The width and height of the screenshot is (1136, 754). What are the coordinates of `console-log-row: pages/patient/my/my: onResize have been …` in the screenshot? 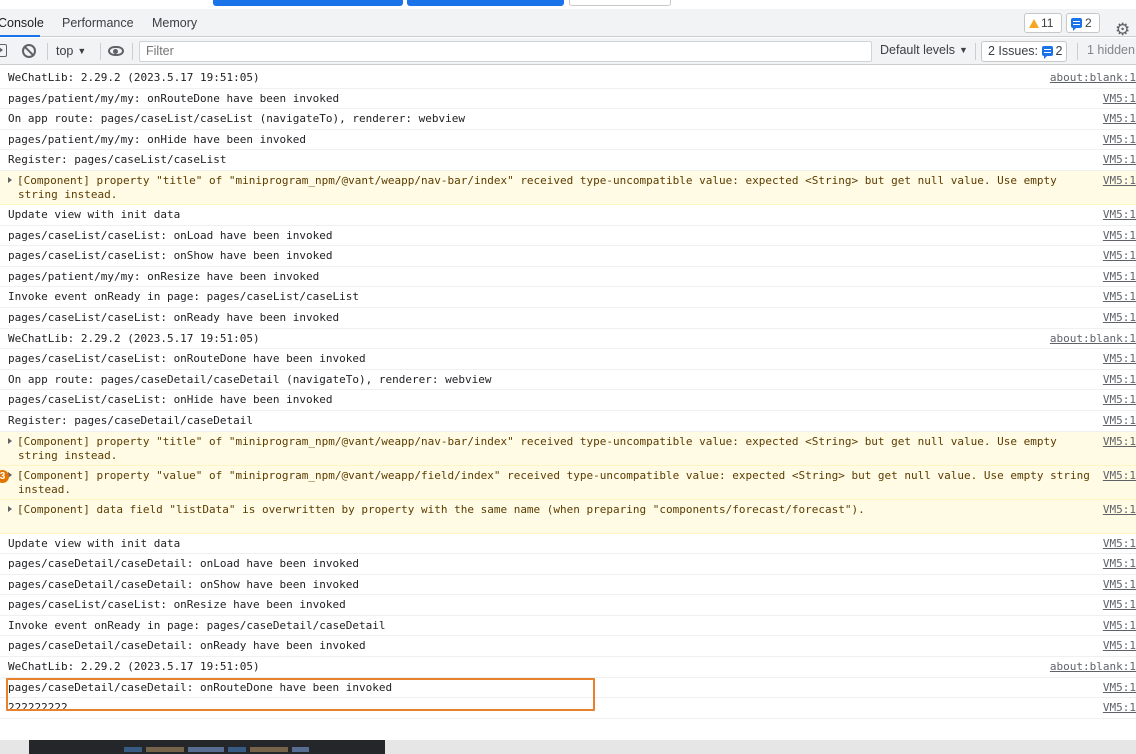 It's located at (568, 277).